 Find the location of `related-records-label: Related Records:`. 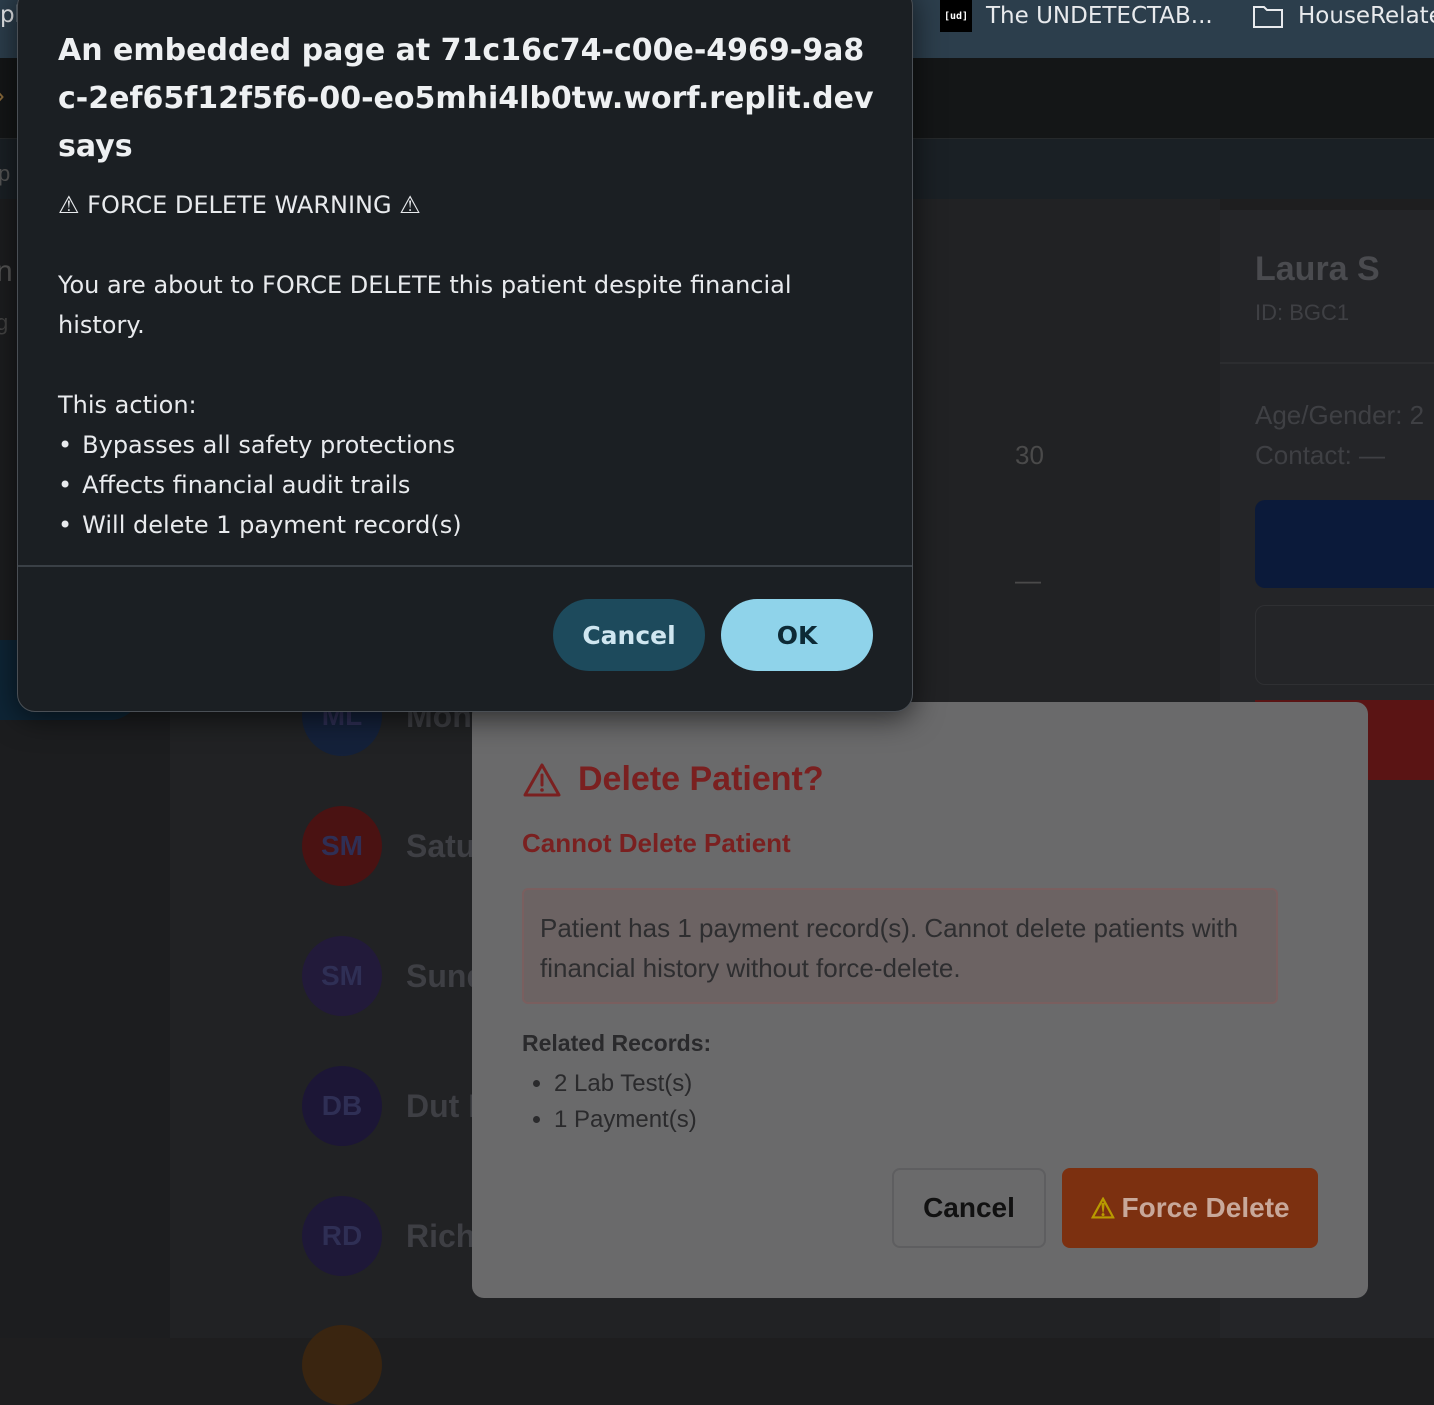

related-records-label: Related Records: is located at coordinates (617, 1043).